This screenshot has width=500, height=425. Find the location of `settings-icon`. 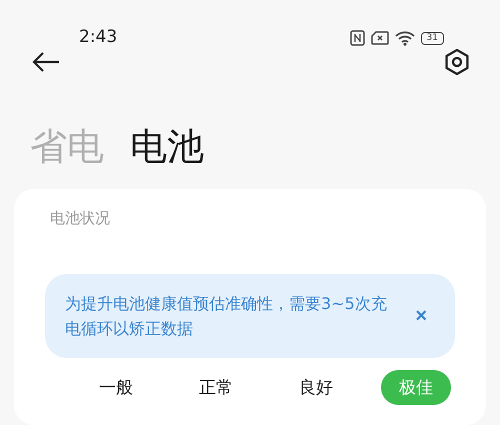

settings-icon is located at coordinates (457, 62).